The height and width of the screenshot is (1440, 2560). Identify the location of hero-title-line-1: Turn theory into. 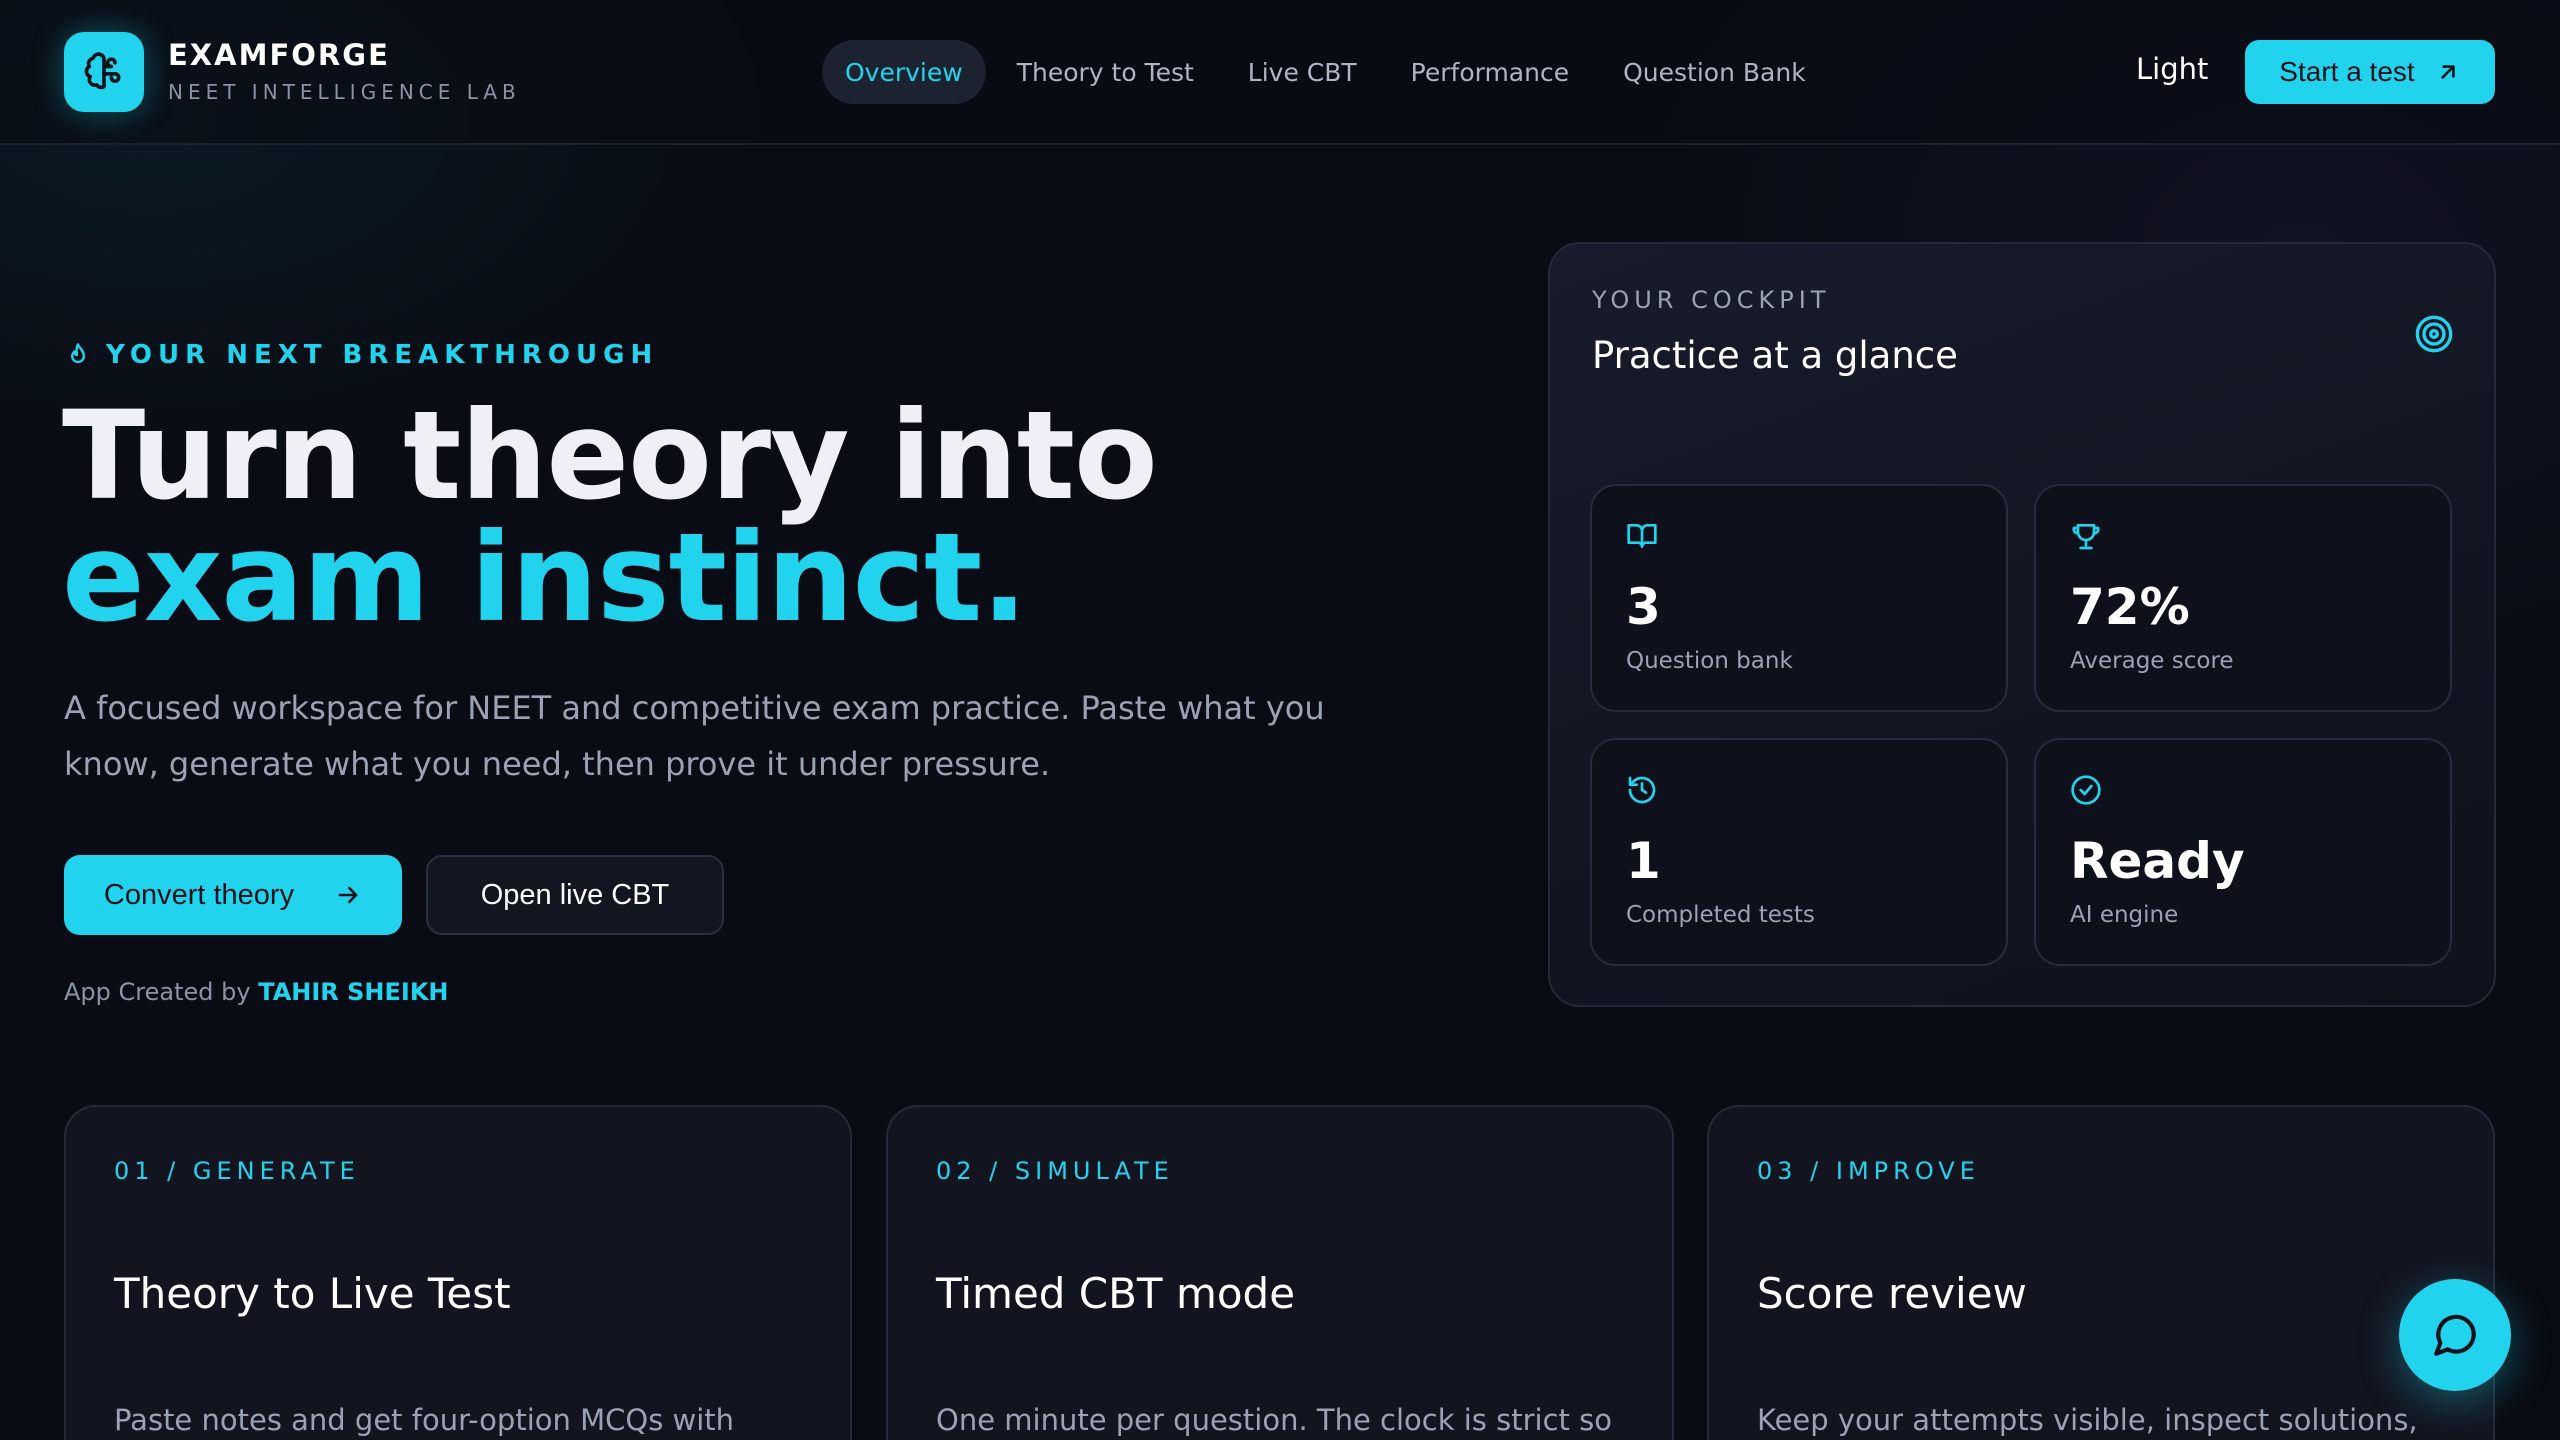
(610, 456).